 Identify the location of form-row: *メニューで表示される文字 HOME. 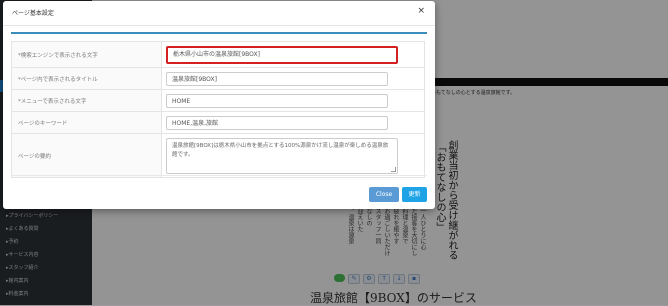
(218, 100).